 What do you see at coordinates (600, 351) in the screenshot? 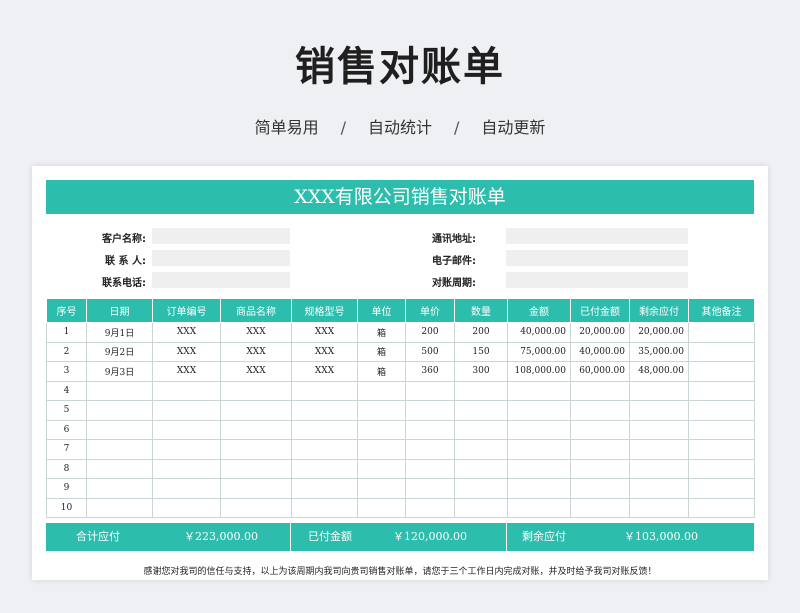
I see `cell-paid: 40,000.00` at bounding box center [600, 351].